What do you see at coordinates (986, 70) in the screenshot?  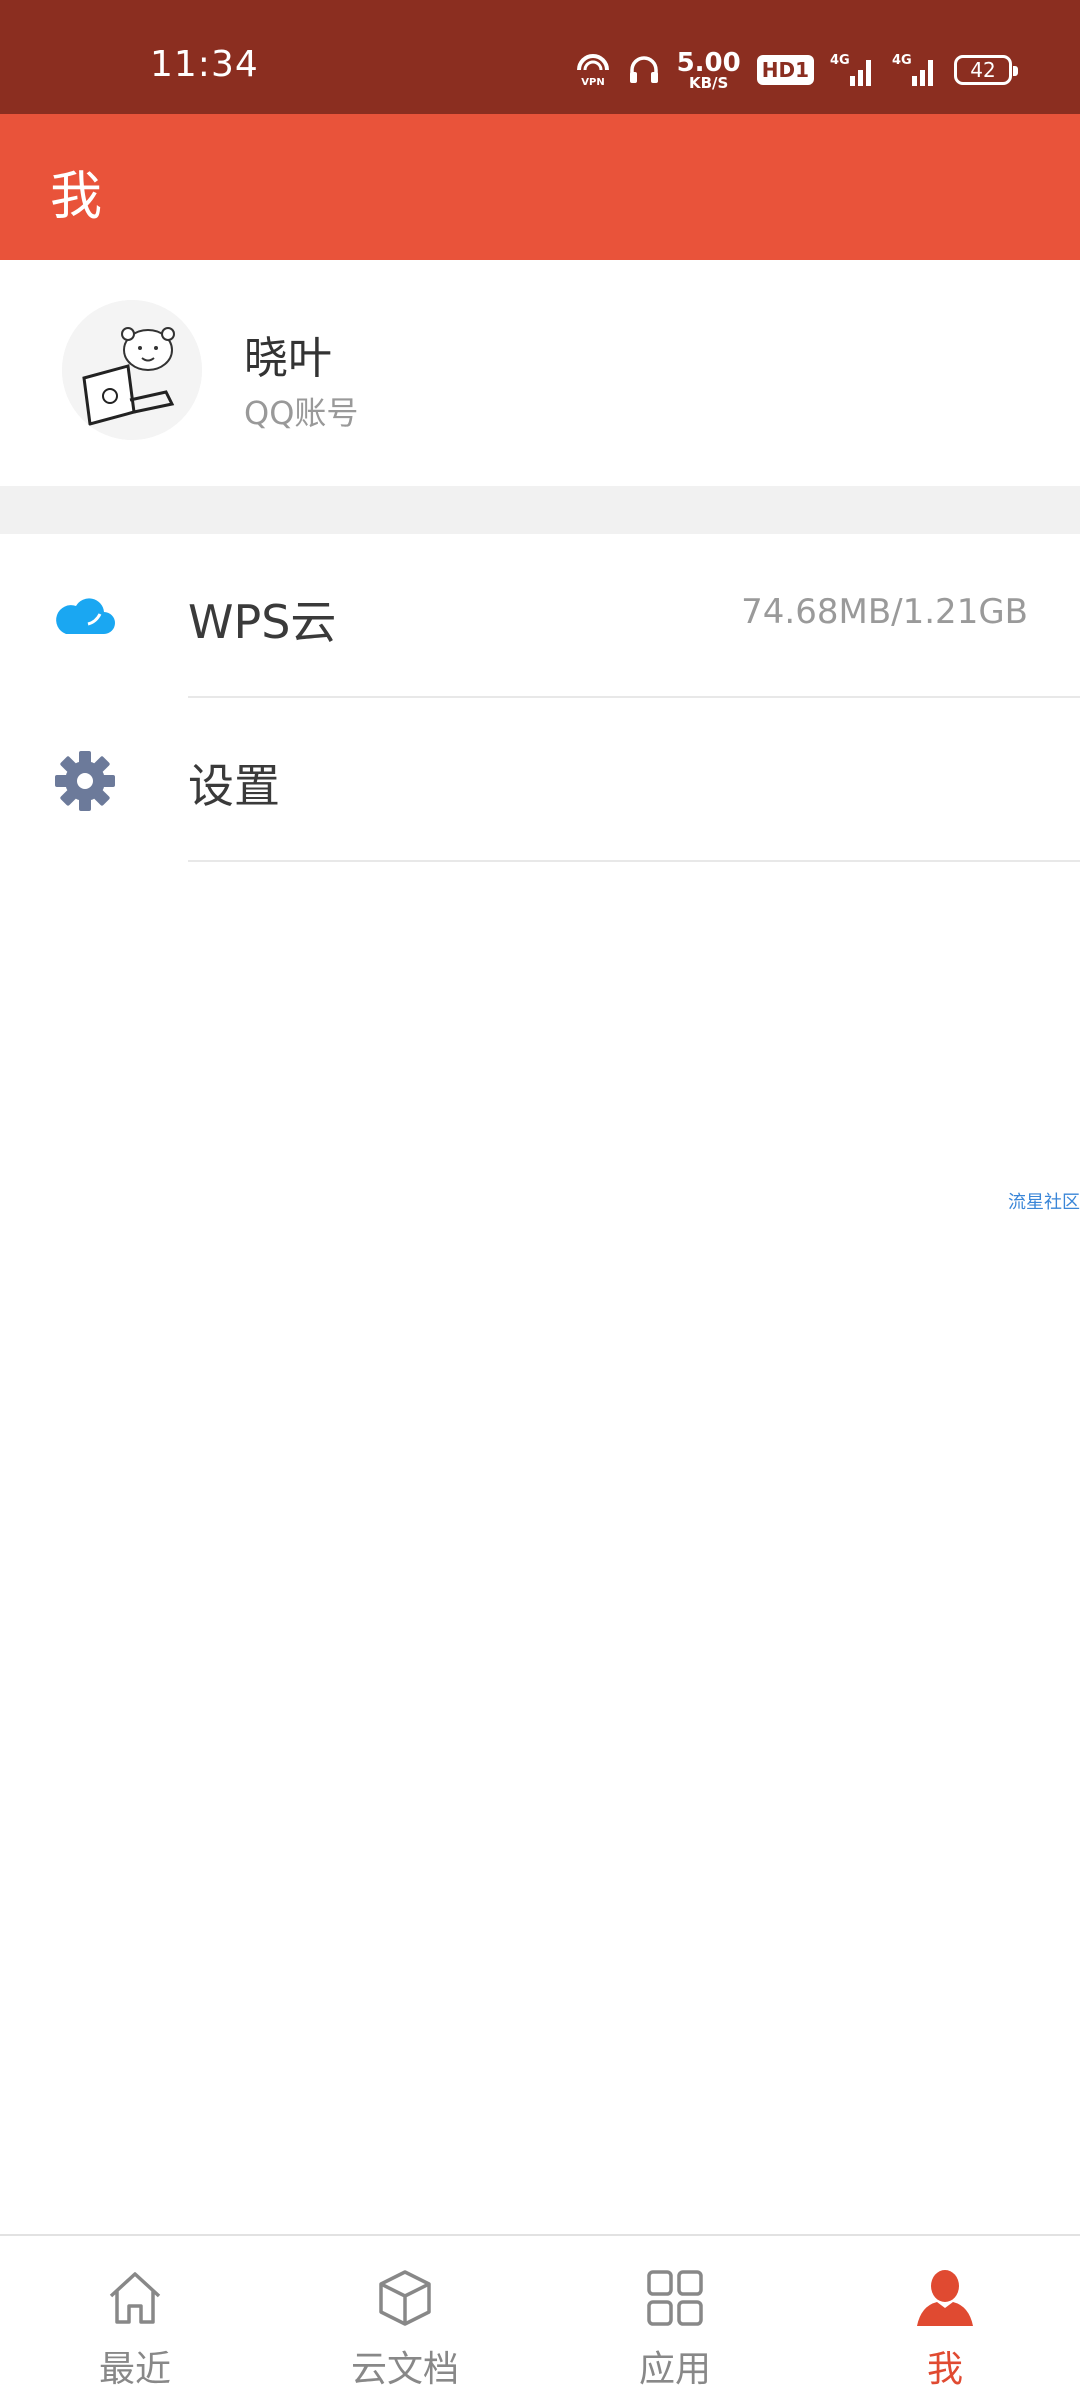 I see `battery-icon: 42` at bounding box center [986, 70].